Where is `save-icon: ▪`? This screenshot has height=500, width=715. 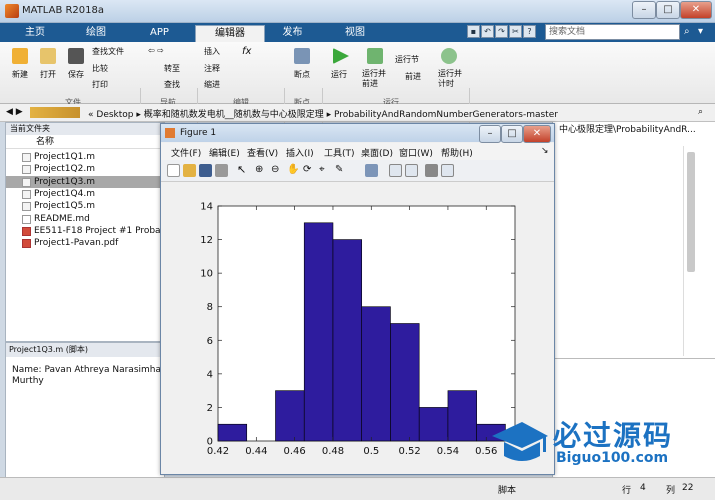 save-icon: ▪ is located at coordinates (473, 31).